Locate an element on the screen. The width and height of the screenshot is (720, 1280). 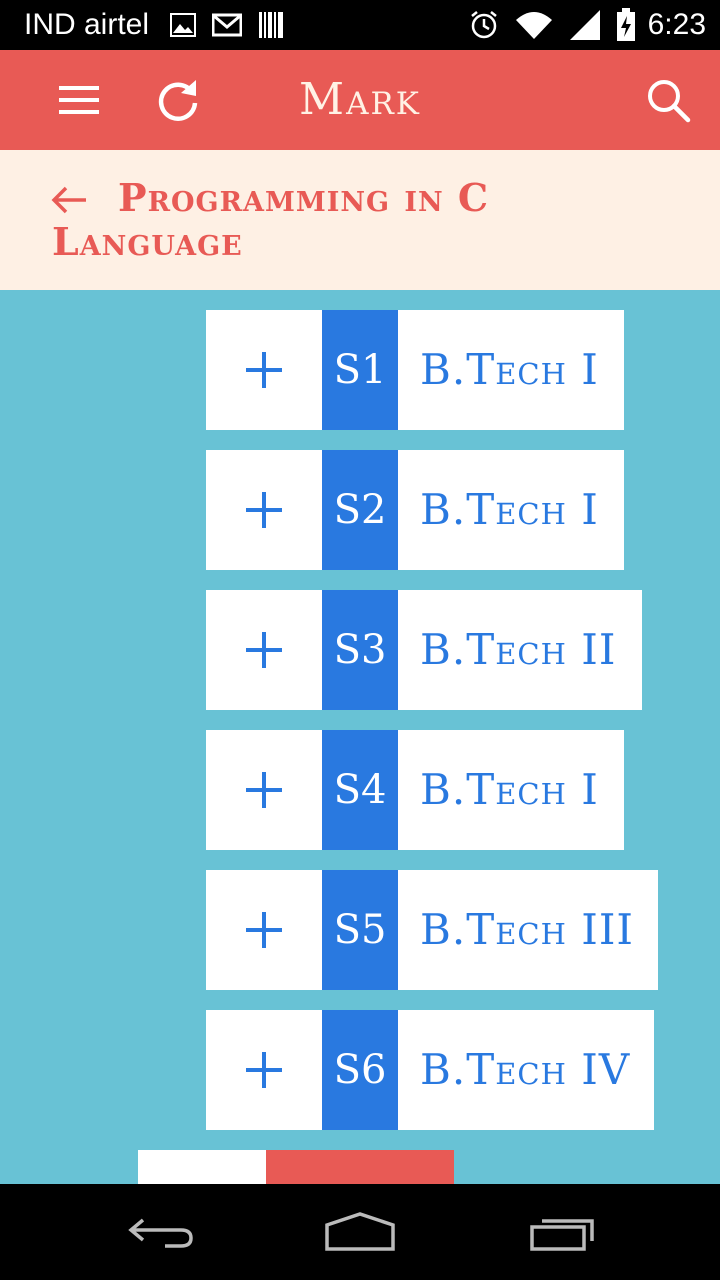
gmail-icon is located at coordinates (227, 25).